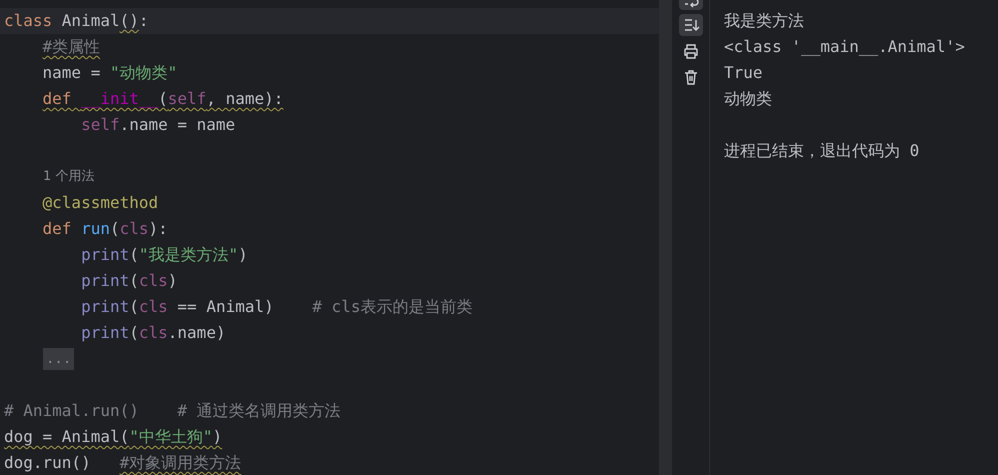  I want to click on output-line: 我是类方法, so click(764, 21).